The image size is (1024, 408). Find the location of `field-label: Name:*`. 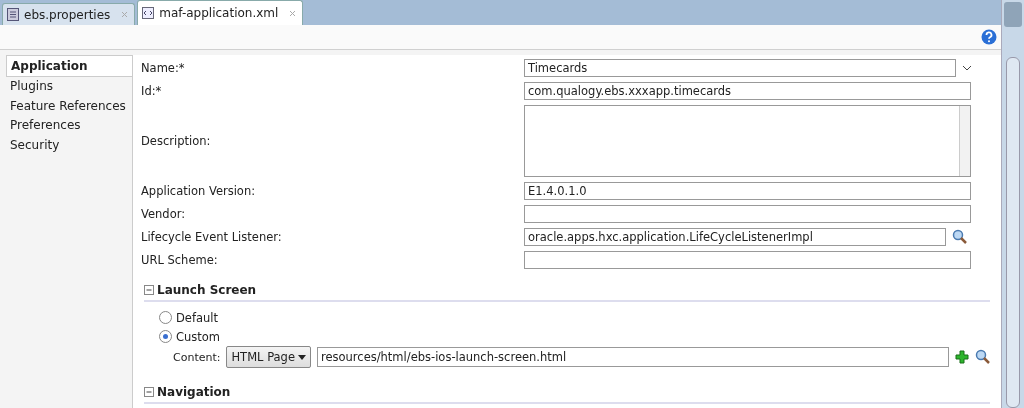

field-label: Name:* is located at coordinates (163, 68).